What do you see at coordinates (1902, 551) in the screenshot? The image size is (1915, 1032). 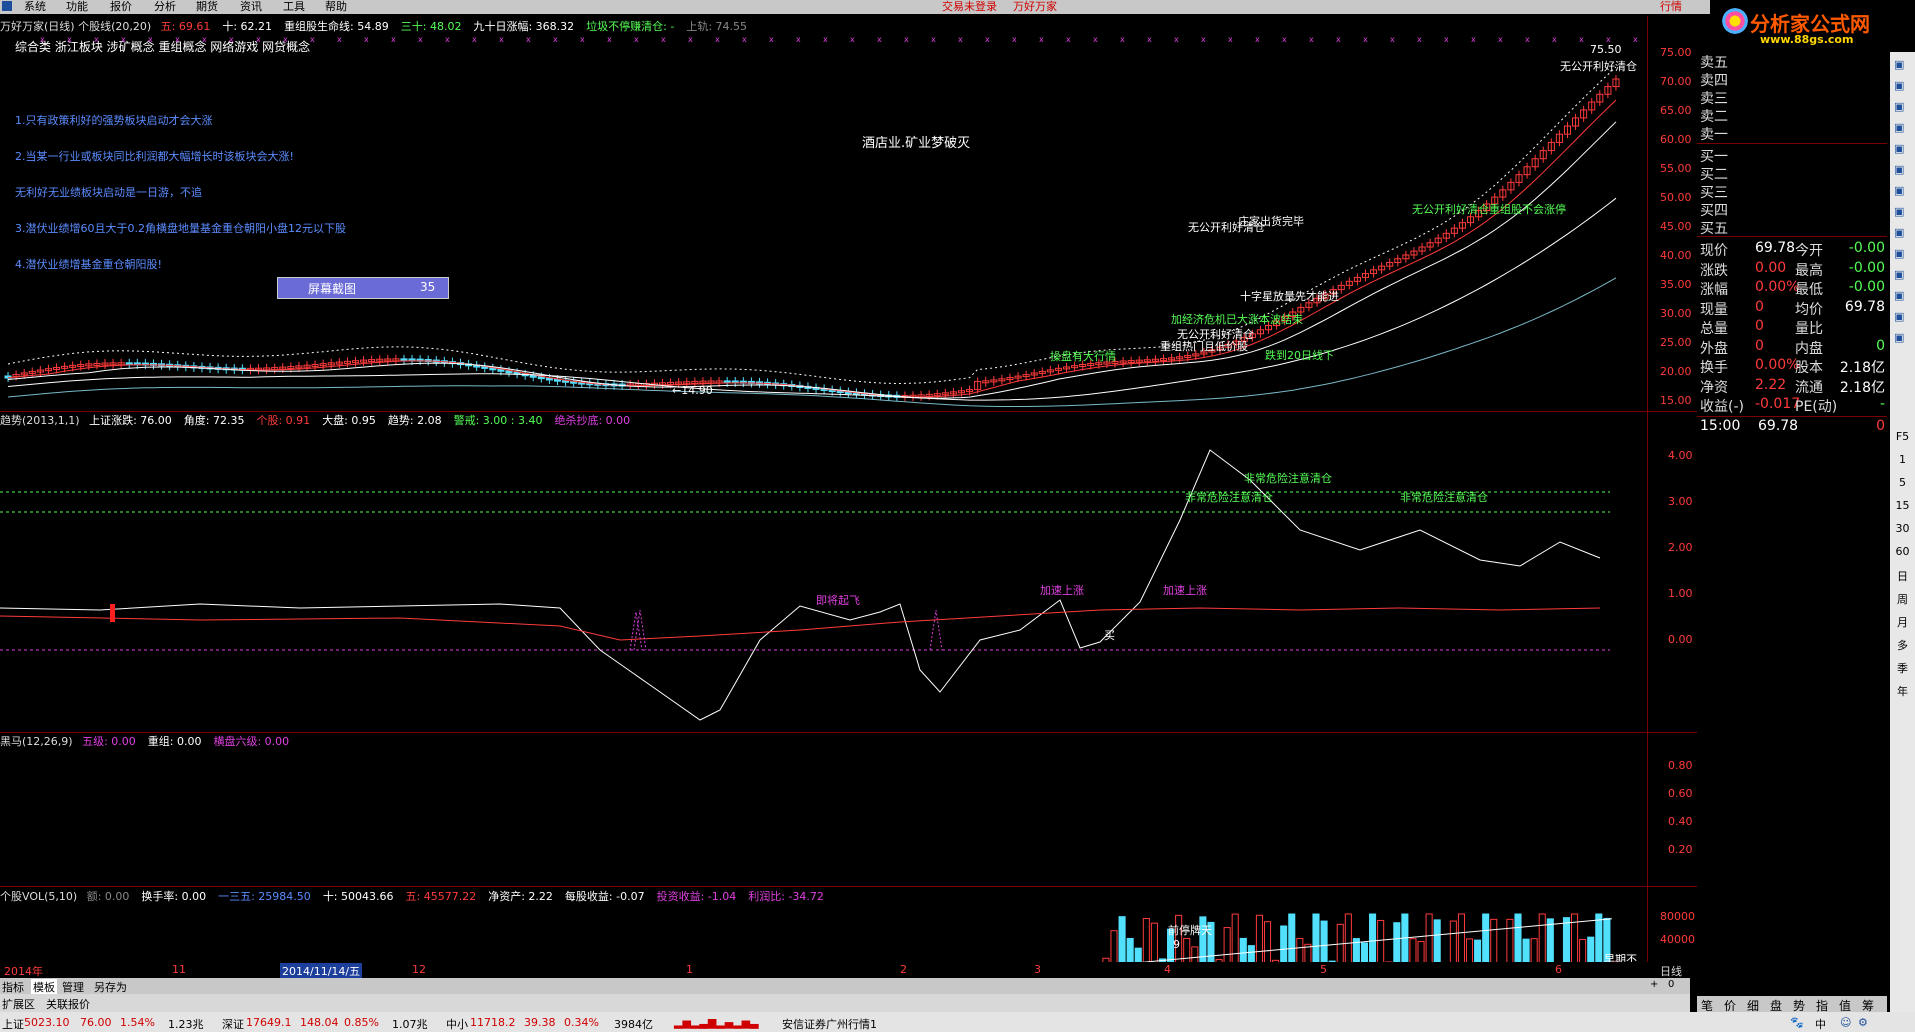 I see `period-button: 60` at bounding box center [1902, 551].